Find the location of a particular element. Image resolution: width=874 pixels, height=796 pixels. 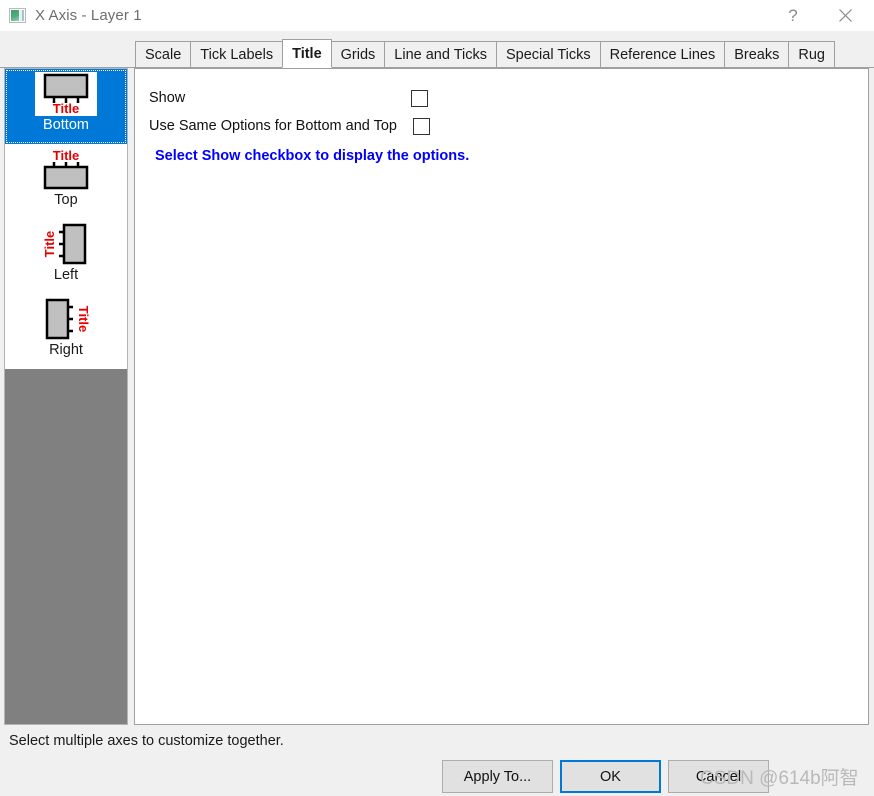

ok-button: OK is located at coordinates (610, 776).